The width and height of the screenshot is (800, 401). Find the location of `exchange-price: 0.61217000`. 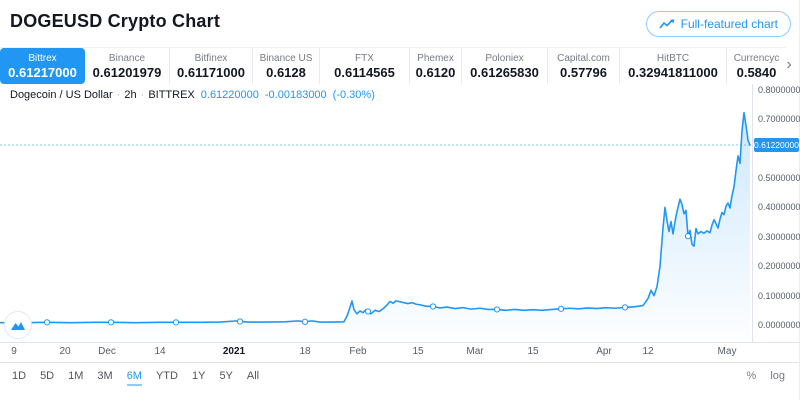

exchange-price: 0.61217000 is located at coordinates (42, 72).